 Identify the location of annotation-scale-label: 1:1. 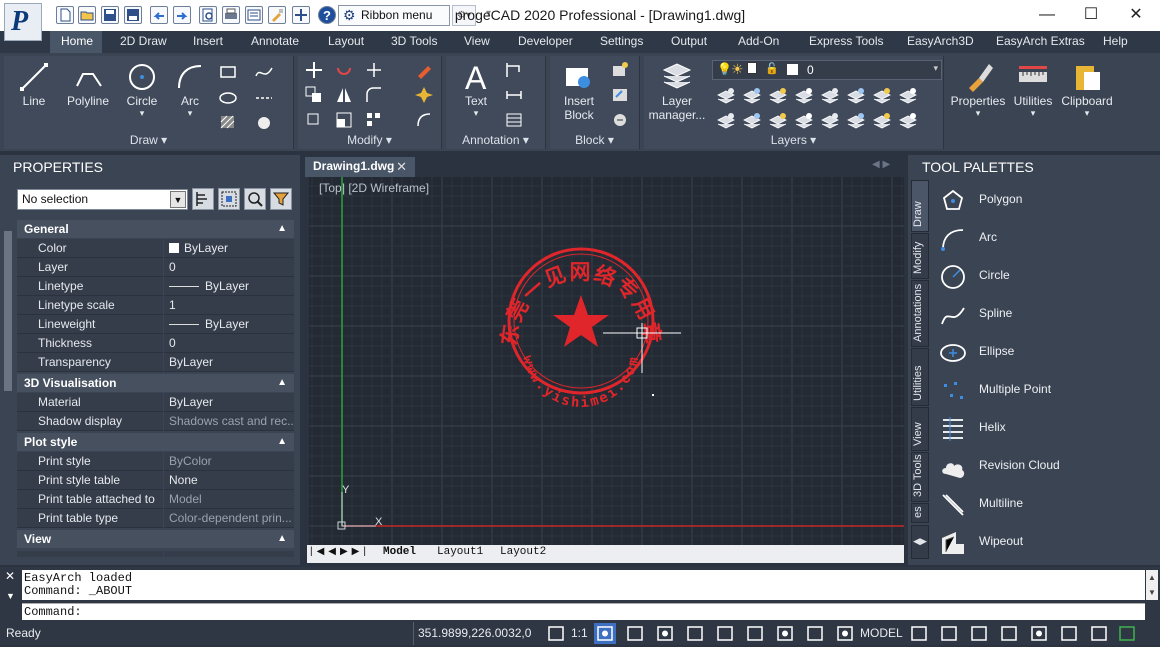
(579, 633).